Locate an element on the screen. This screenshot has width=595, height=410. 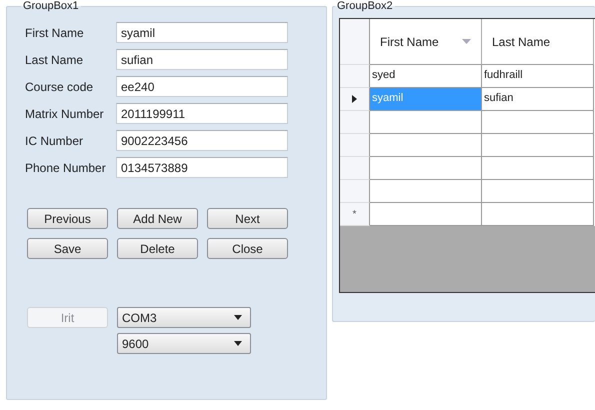
text-field: 9002223456 is located at coordinates (202, 140).